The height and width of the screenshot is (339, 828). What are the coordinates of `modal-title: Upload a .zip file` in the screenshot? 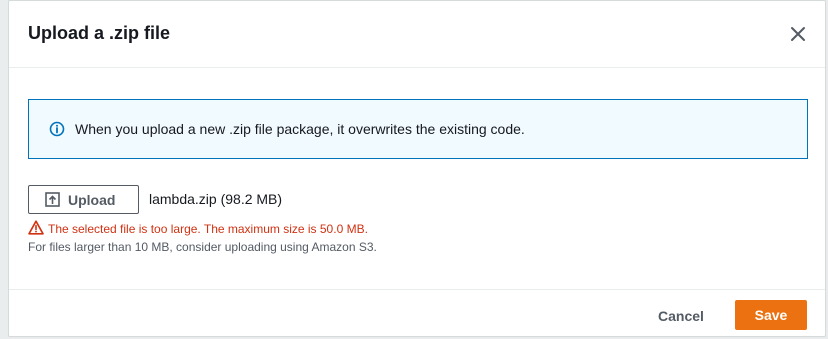 It's located at (99, 33).